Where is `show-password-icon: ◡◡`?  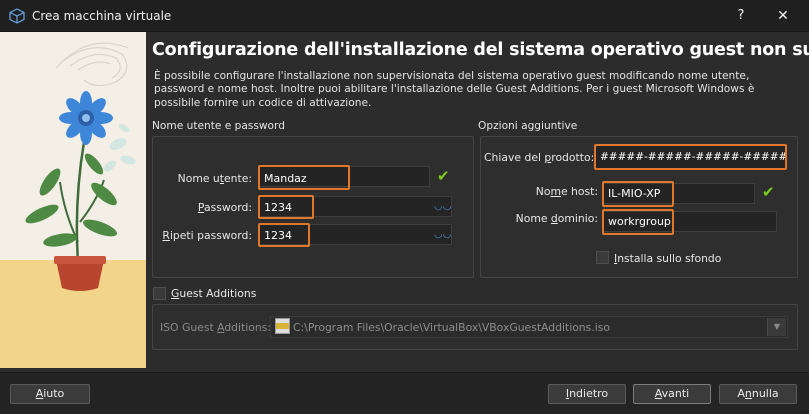 show-password-icon: ◡◡ is located at coordinates (442, 206).